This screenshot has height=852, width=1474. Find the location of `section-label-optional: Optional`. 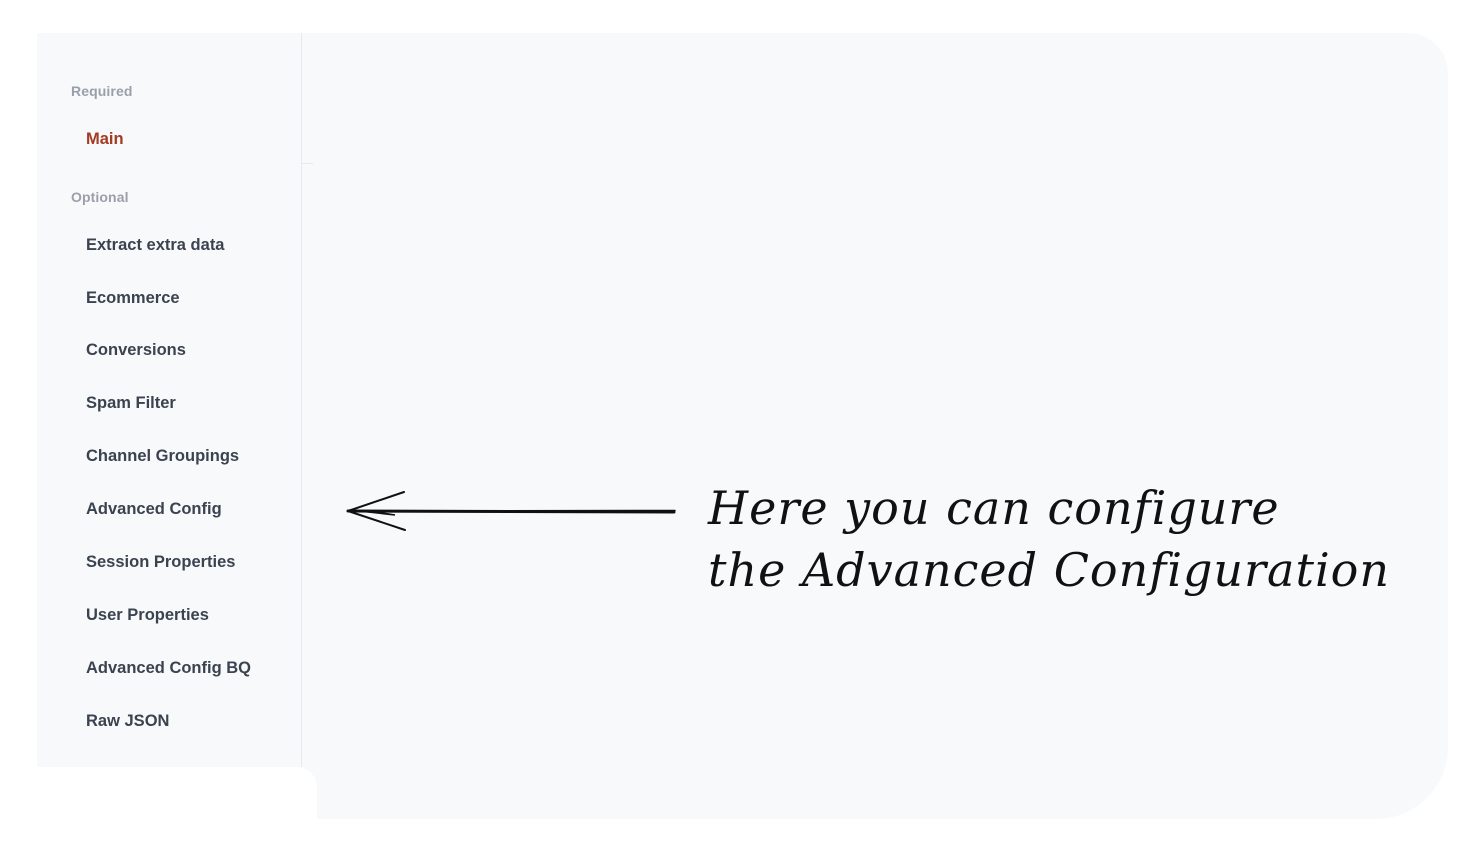

section-label-optional: Optional is located at coordinates (100, 197).